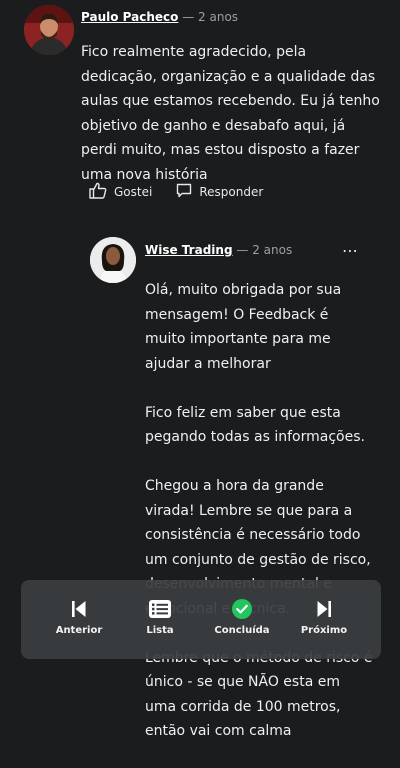  I want to click on reply-button: Responder, so click(219, 192).